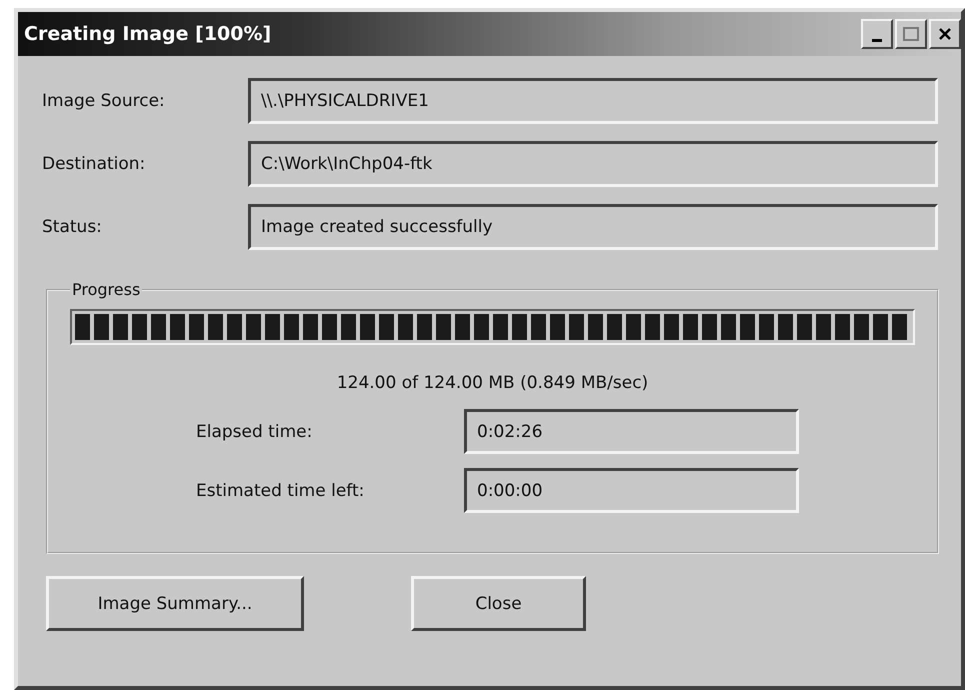  I want to click on field-label: Status:, so click(72, 227).